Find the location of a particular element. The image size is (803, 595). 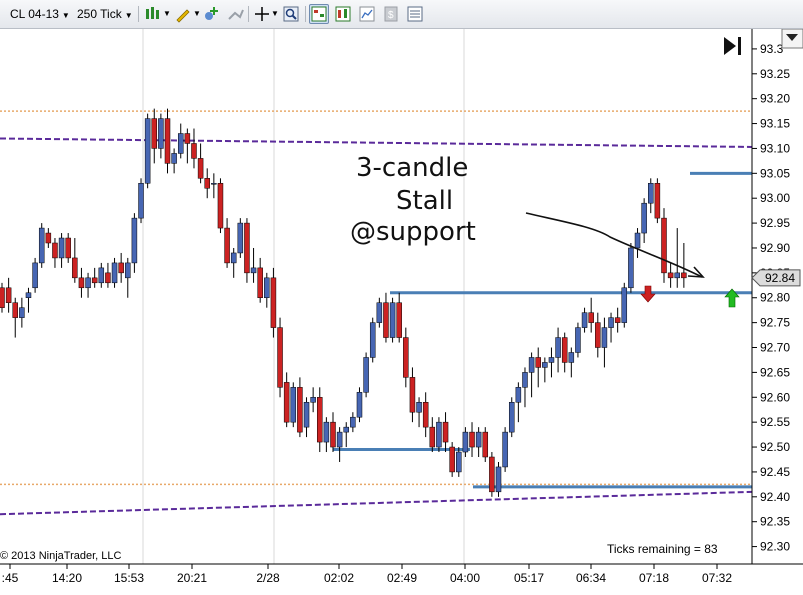

data-box-icon is located at coordinates (319, 14).